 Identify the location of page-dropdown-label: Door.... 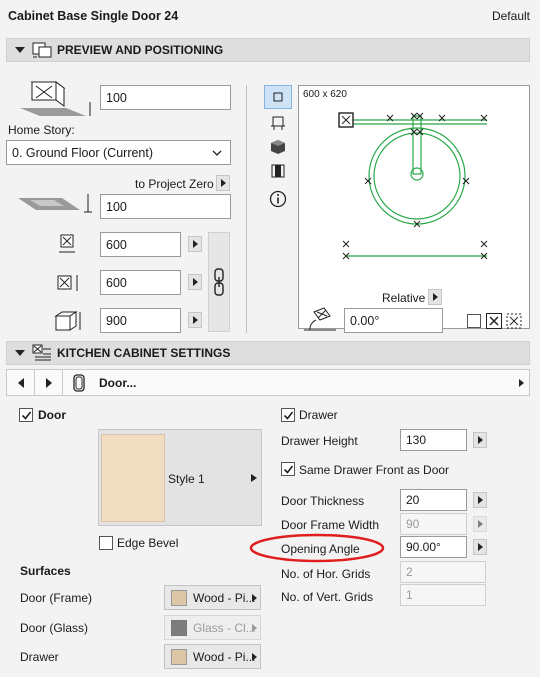
(117, 383).